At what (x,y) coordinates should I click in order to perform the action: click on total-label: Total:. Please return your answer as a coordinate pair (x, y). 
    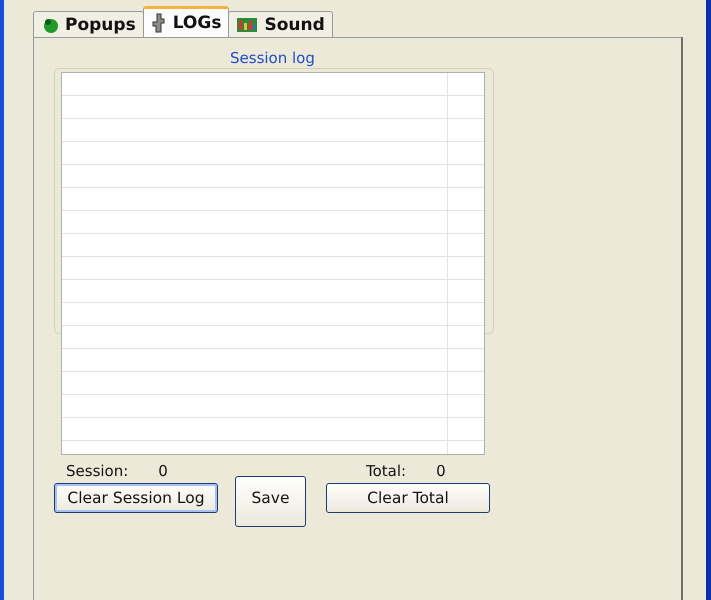
    Looking at the image, I should click on (386, 471).